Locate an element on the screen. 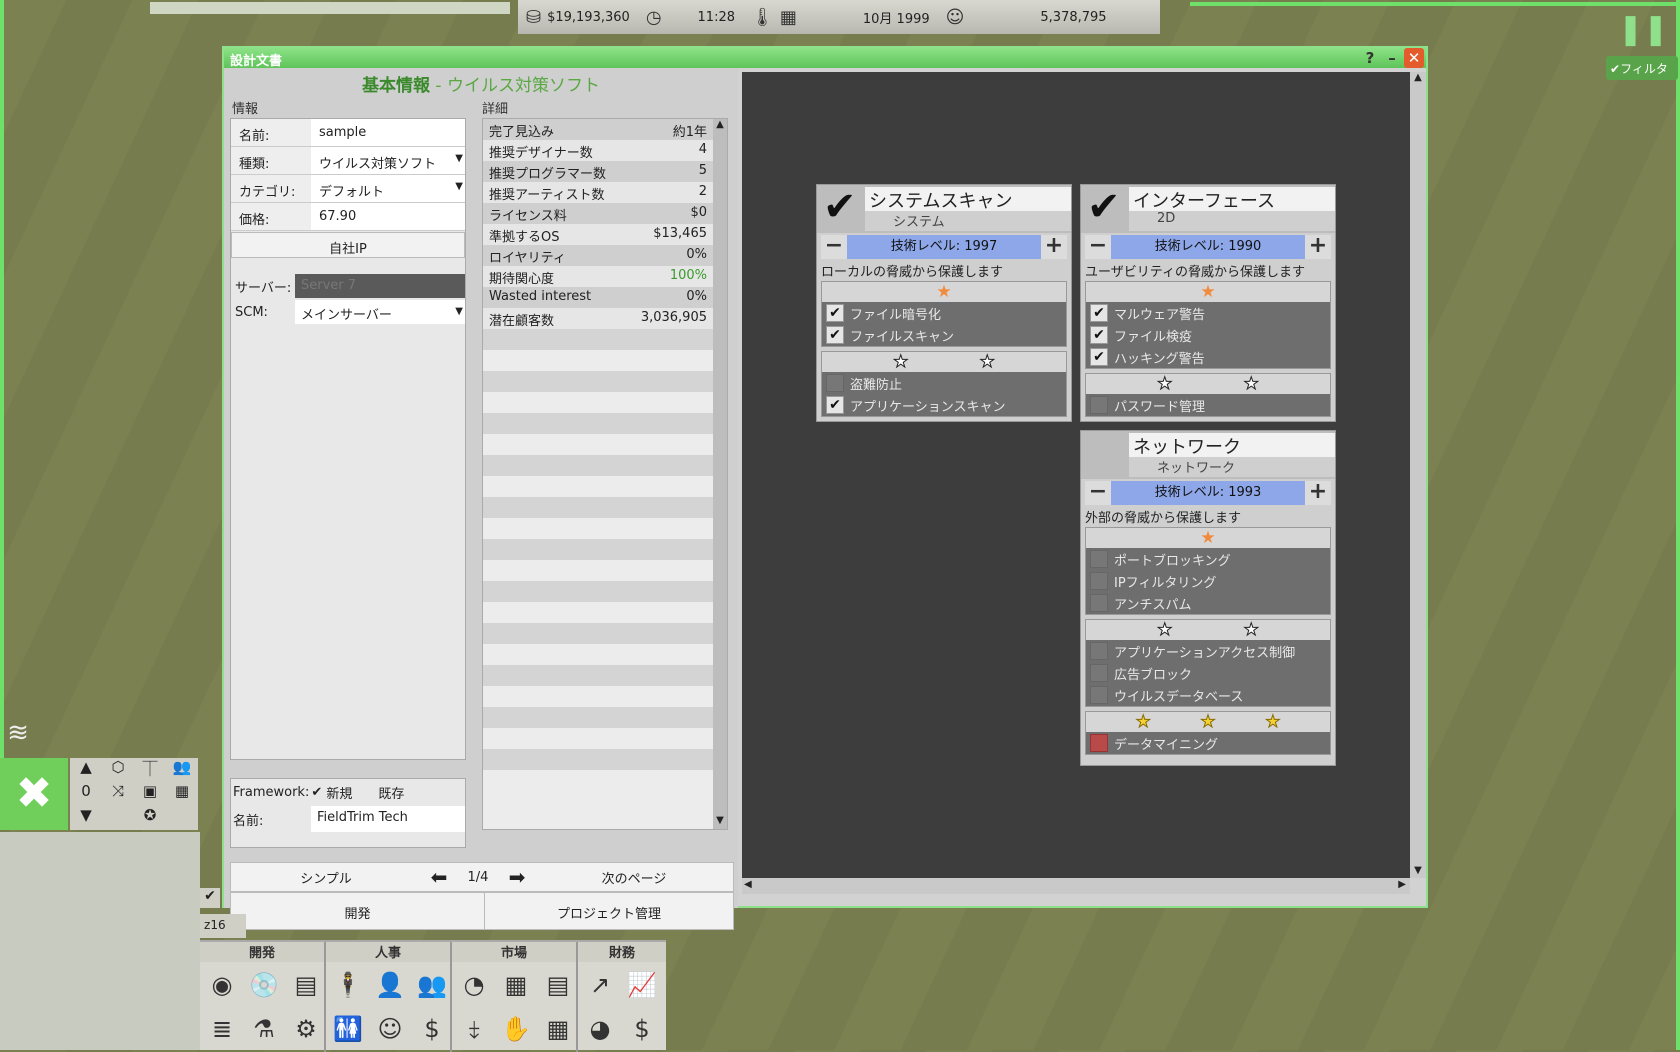  deal-icon: ✋ is located at coordinates (516, 1029).